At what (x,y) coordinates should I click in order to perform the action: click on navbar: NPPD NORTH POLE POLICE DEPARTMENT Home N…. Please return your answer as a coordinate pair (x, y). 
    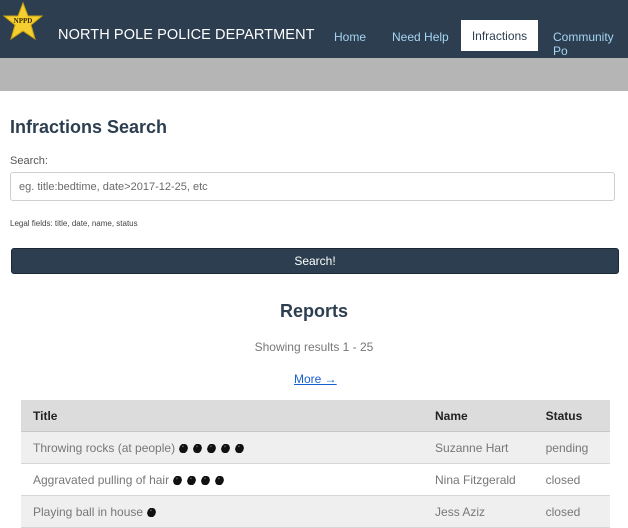
    Looking at the image, I should click on (314, 29).